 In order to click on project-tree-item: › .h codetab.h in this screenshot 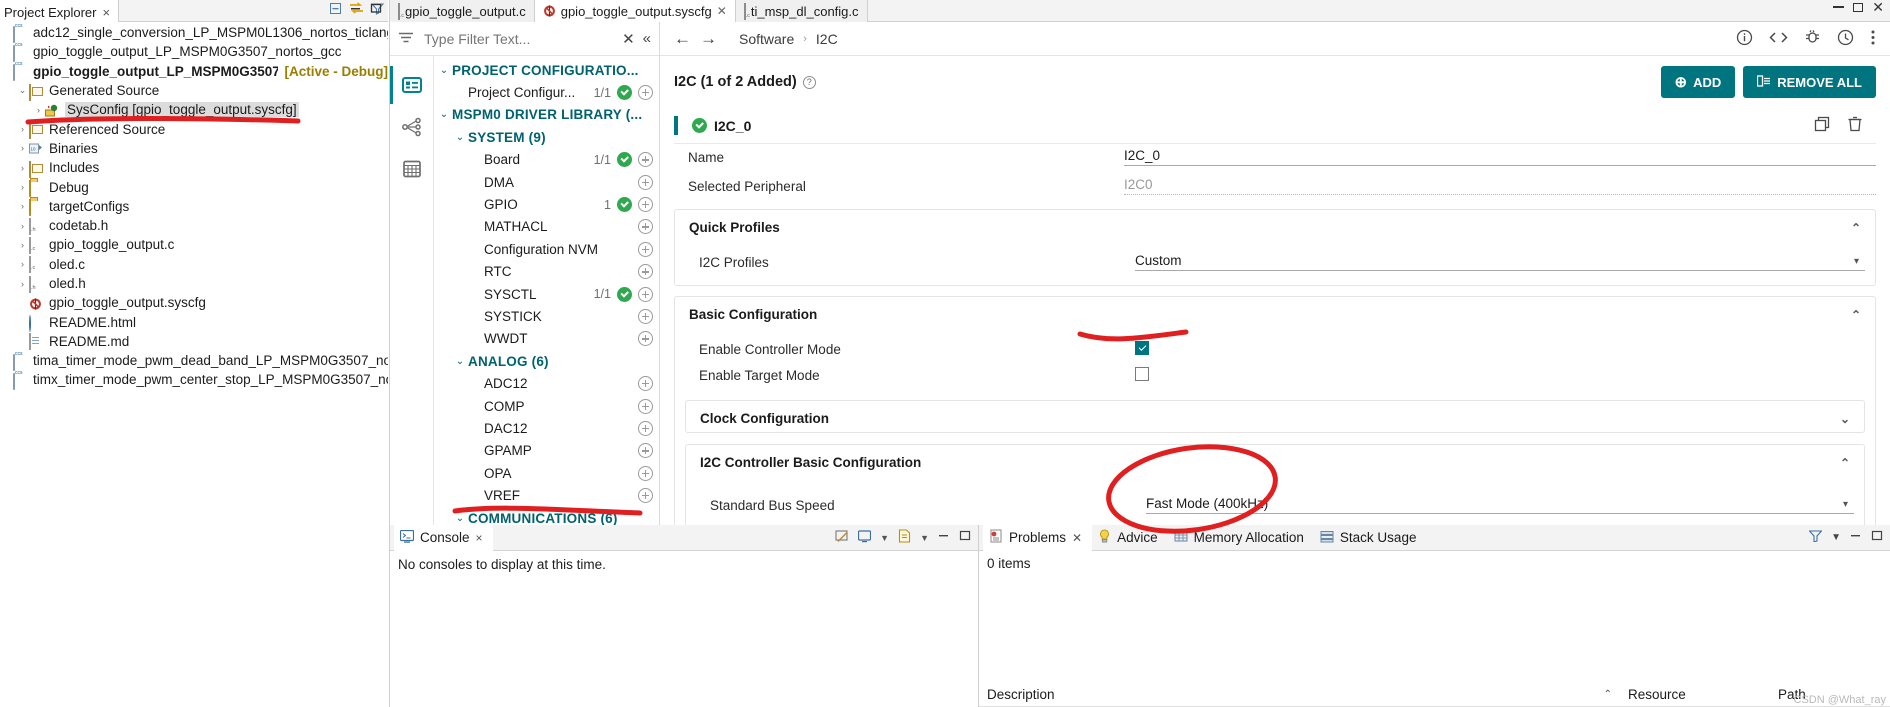, I will do `click(194, 225)`.